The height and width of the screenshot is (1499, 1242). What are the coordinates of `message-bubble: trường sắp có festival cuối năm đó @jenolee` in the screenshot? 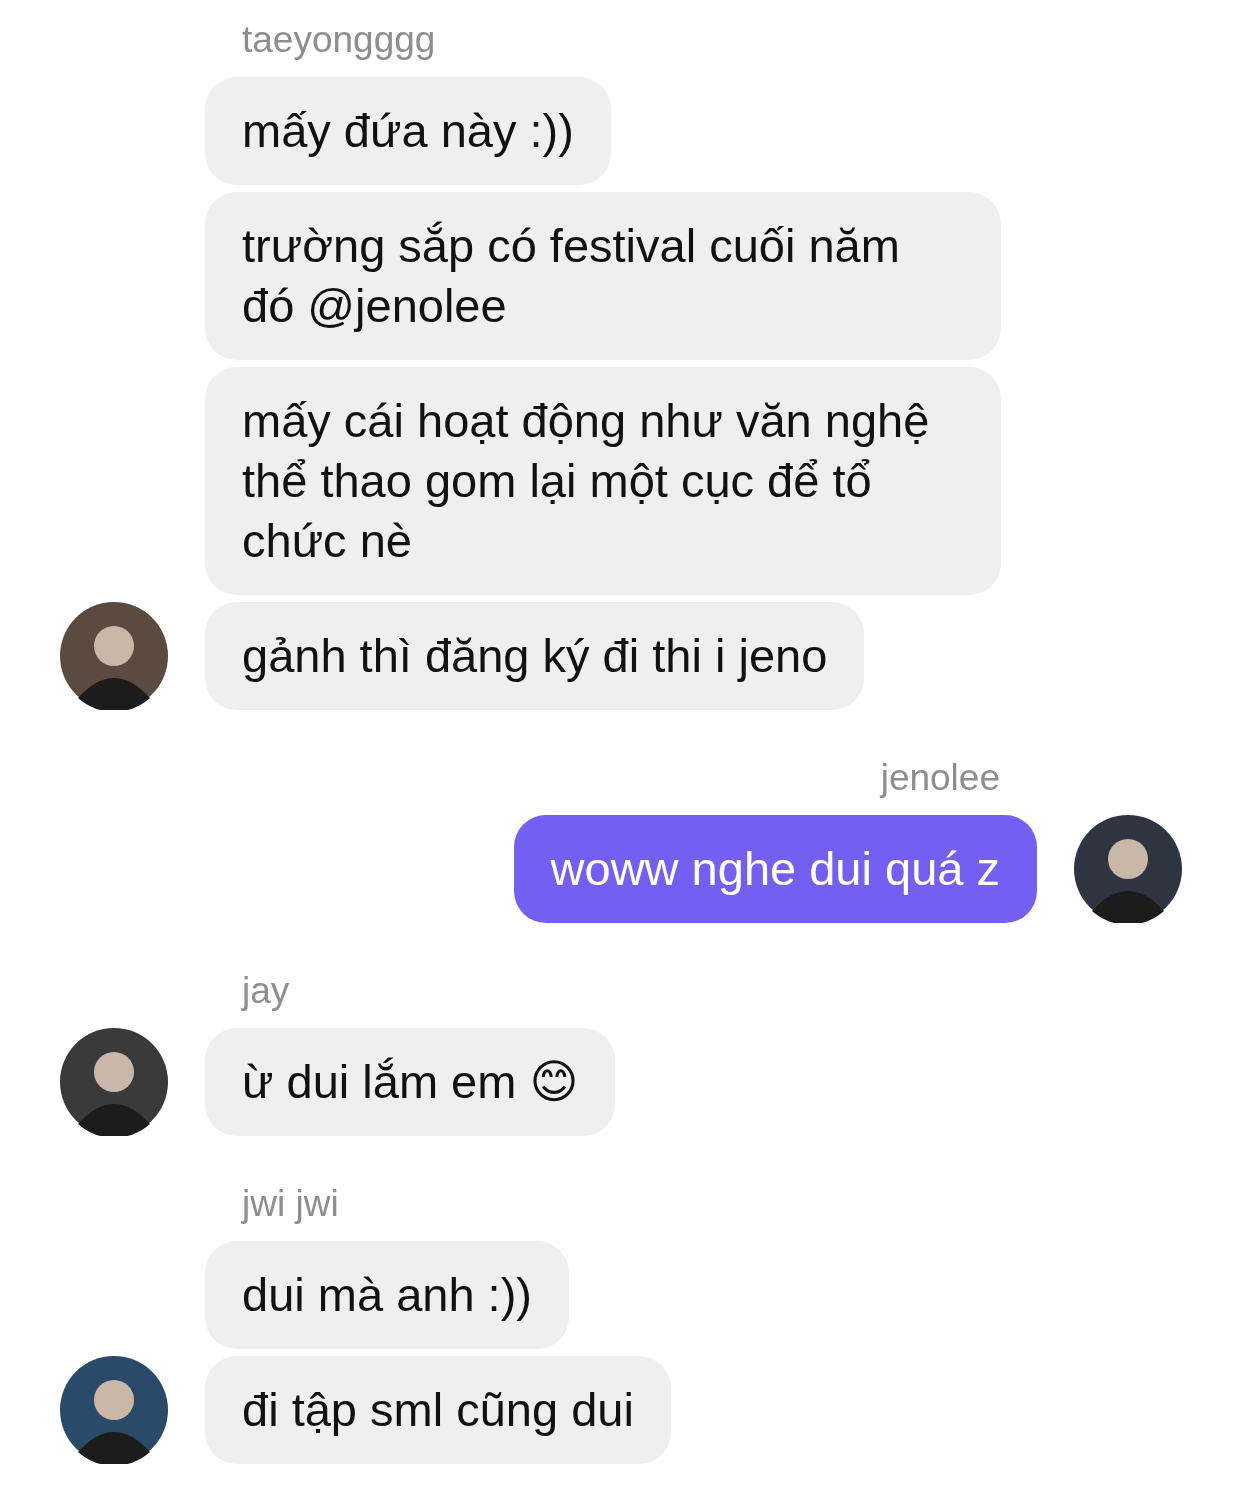 It's located at (603, 276).